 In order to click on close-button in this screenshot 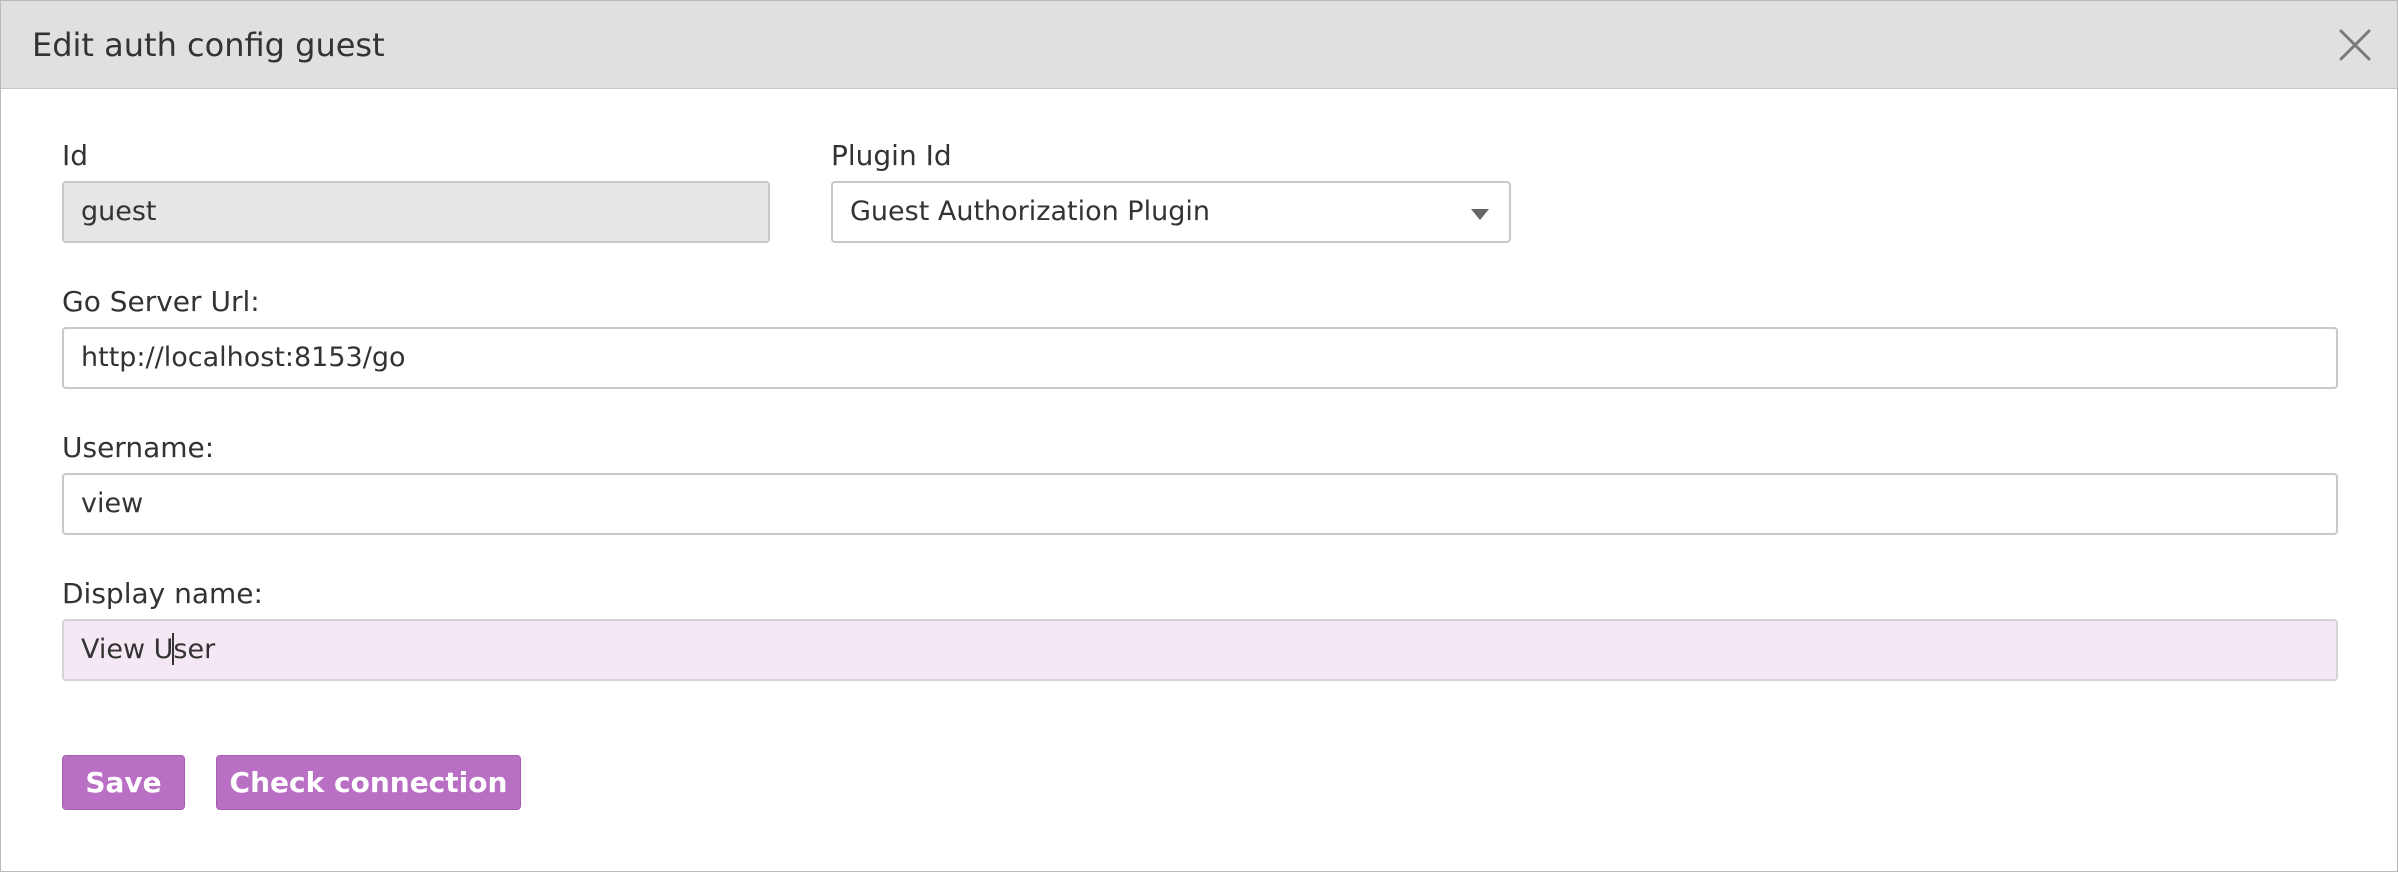, I will do `click(2355, 45)`.